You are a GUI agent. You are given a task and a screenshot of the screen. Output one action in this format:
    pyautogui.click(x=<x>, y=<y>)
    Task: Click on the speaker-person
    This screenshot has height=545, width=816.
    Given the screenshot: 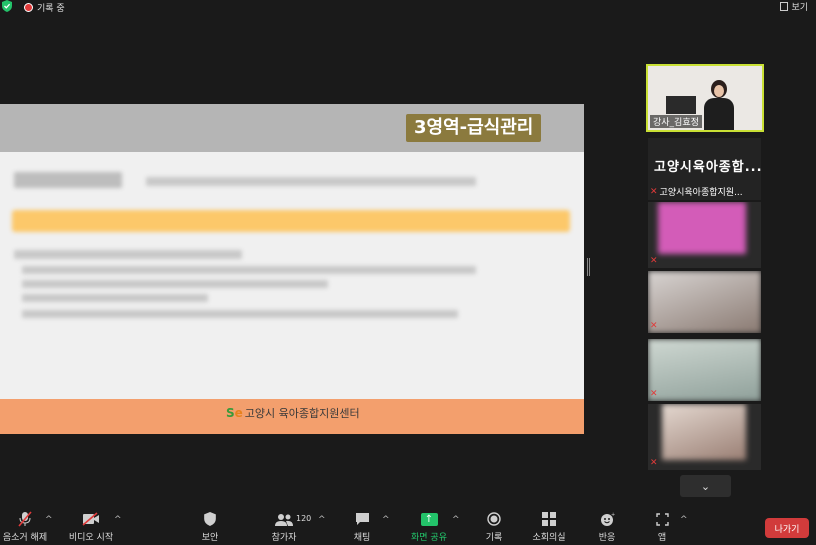 What is the action you would take?
    pyautogui.click(x=719, y=105)
    